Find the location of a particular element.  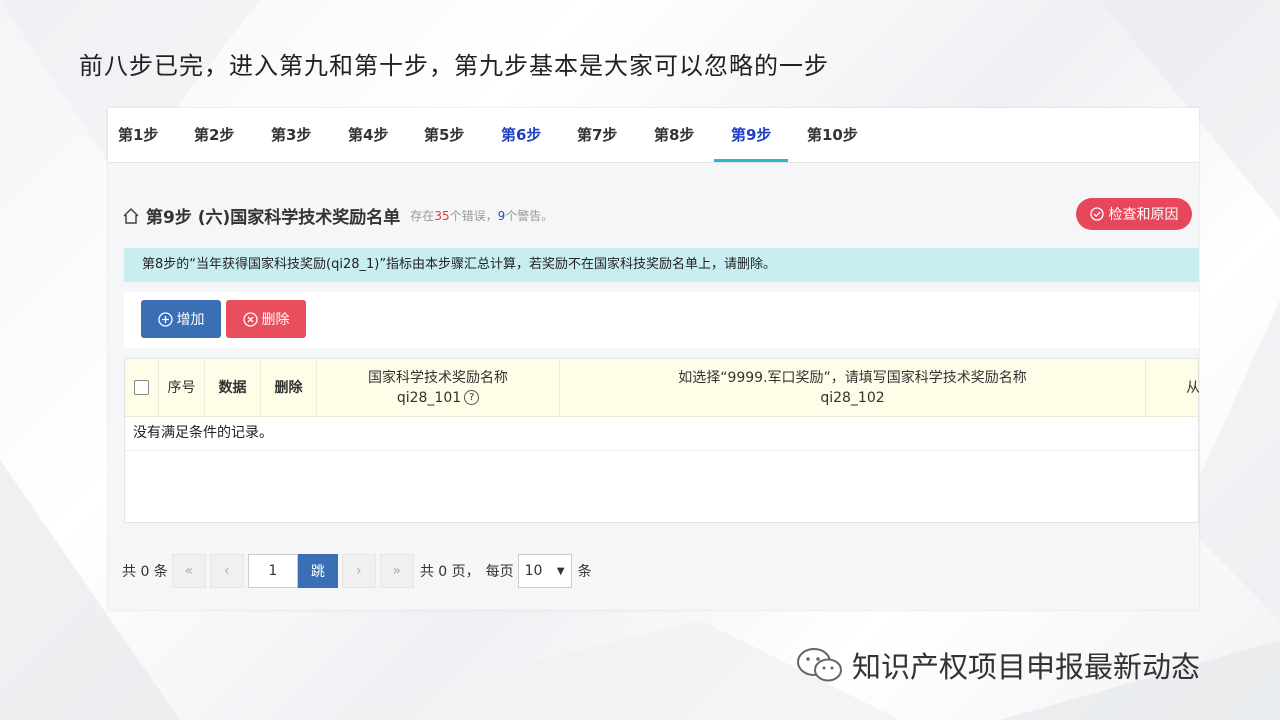

tab-step-2: 第2步 is located at coordinates (214, 135).